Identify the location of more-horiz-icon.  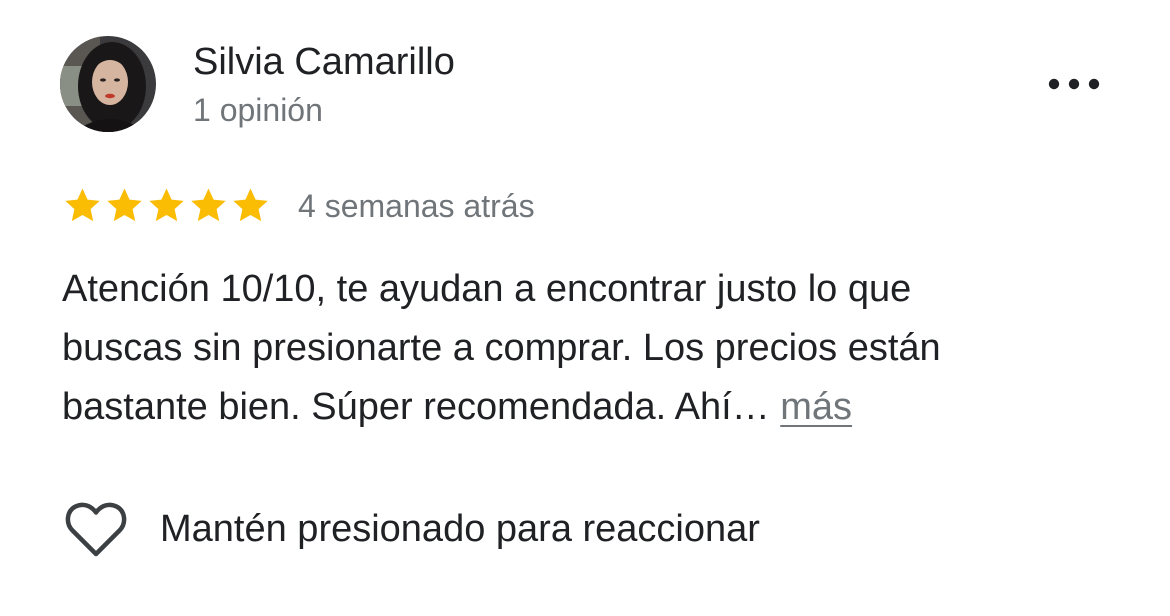
(1074, 84).